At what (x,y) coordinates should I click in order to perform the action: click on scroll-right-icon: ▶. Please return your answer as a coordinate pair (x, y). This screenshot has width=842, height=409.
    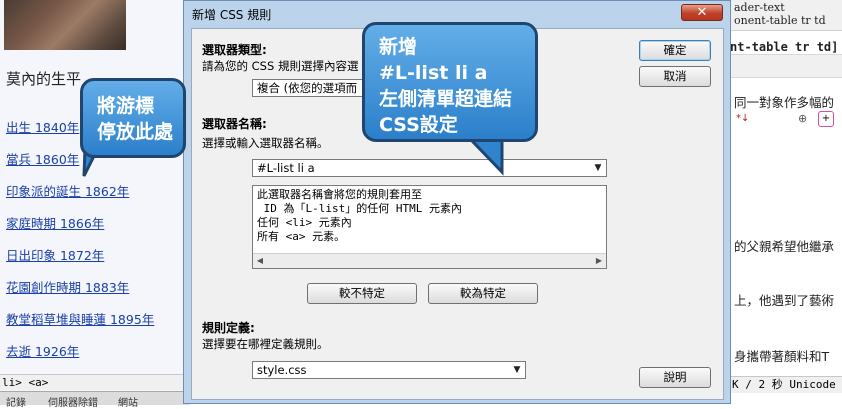
    Looking at the image, I should click on (599, 261).